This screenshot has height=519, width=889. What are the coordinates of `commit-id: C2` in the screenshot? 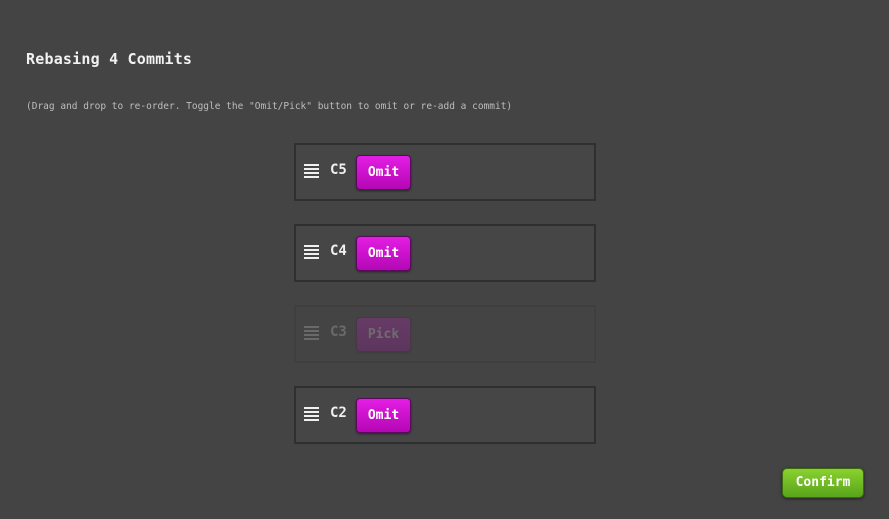 It's located at (338, 413).